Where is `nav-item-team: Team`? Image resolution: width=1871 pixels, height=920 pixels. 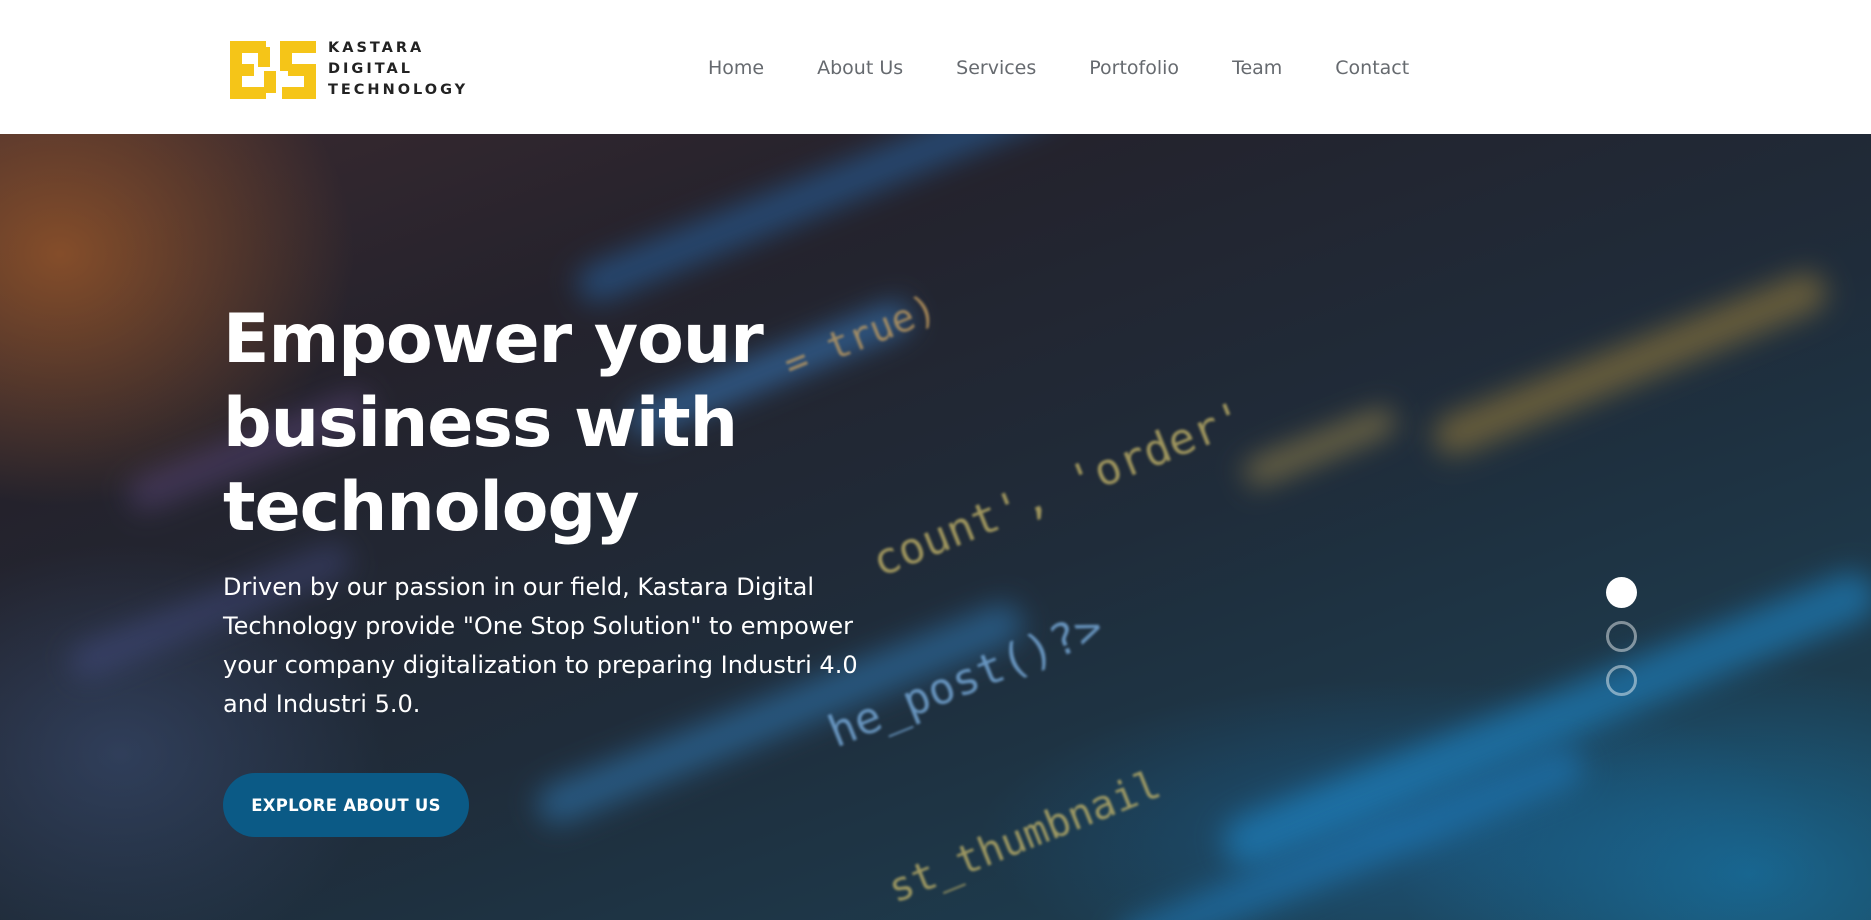 nav-item-team: Team is located at coordinates (1257, 68).